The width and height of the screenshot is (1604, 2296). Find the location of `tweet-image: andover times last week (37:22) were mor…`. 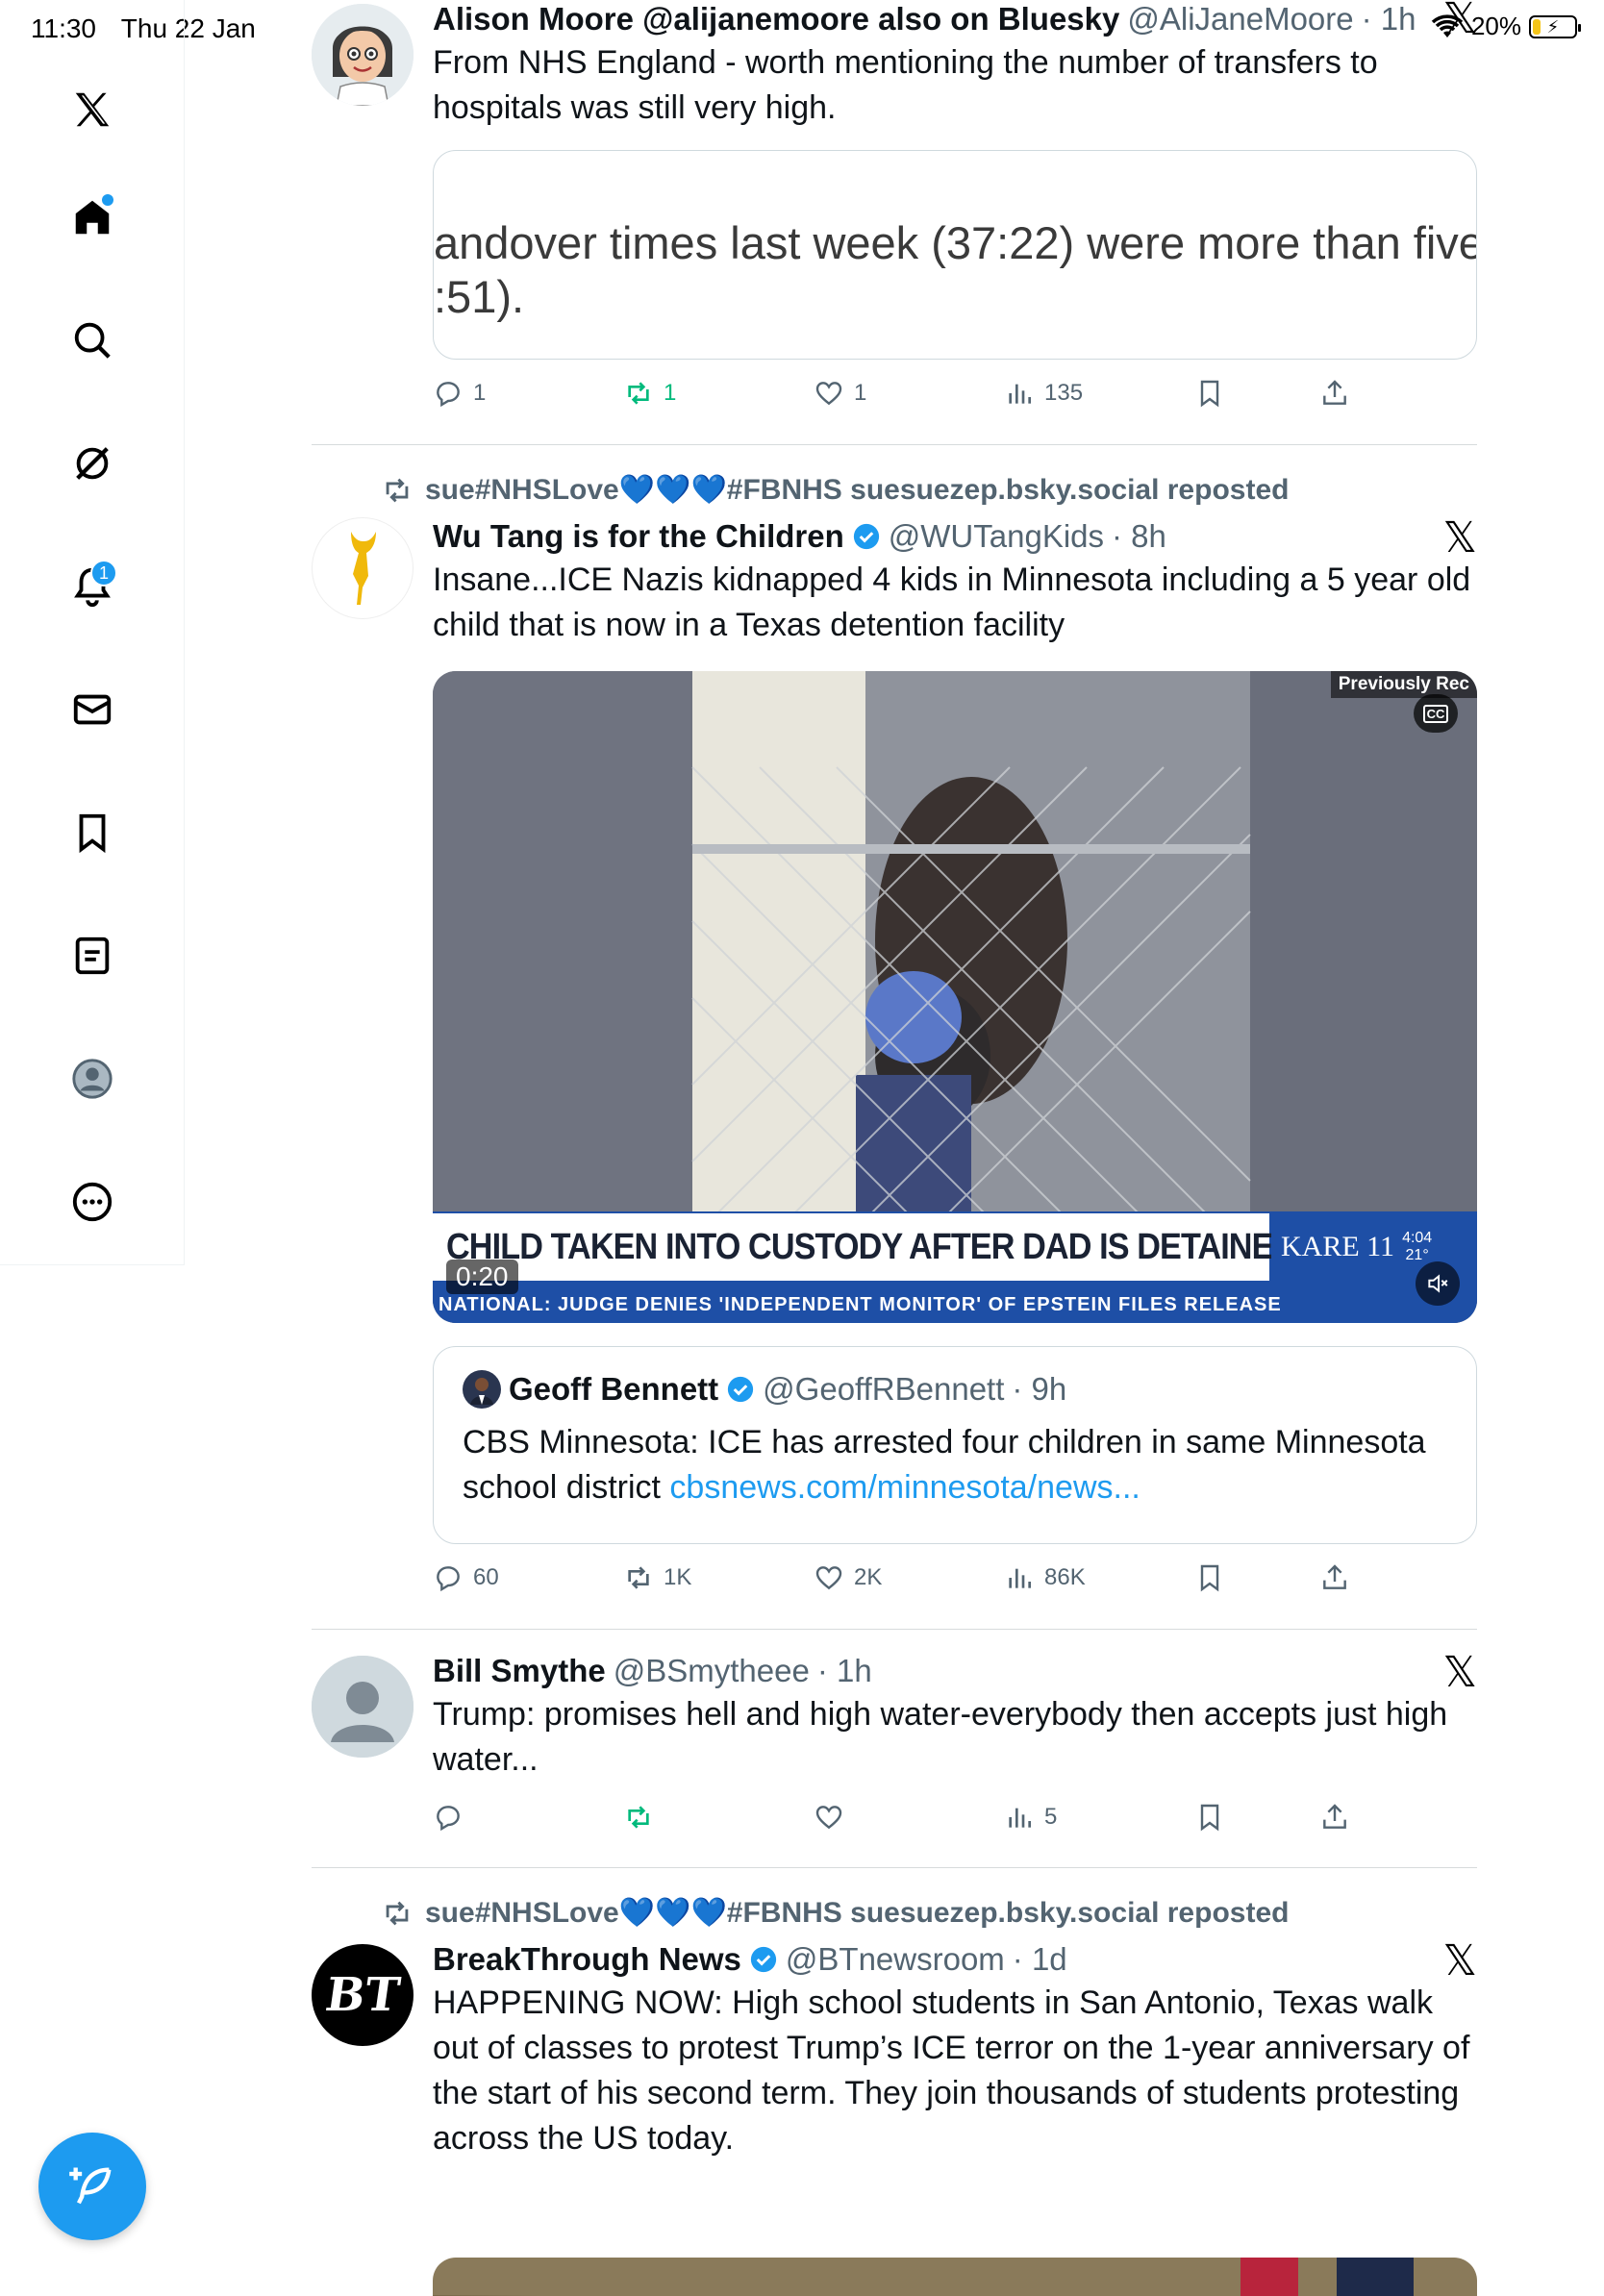

tweet-image: andover times last week (37:22) were mor… is located at coordinates (955, 255).